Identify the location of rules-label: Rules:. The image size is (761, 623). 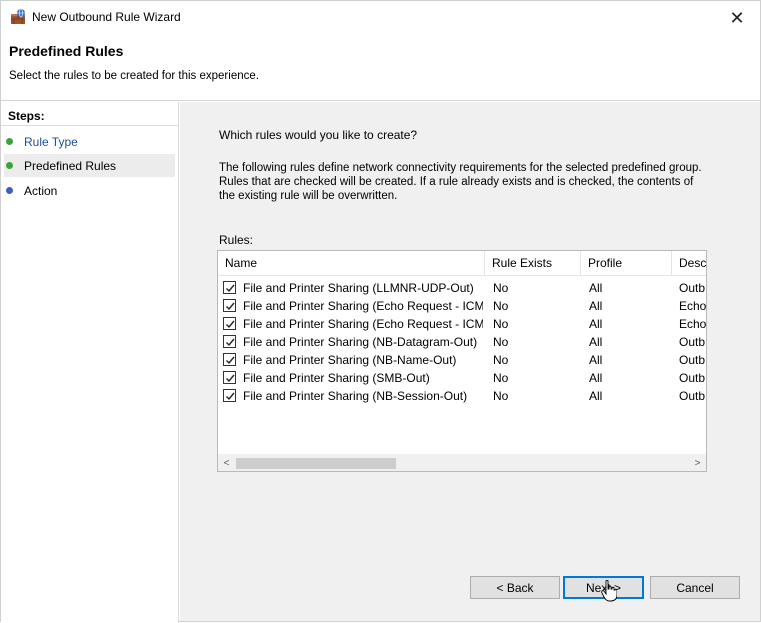
(236, 240).